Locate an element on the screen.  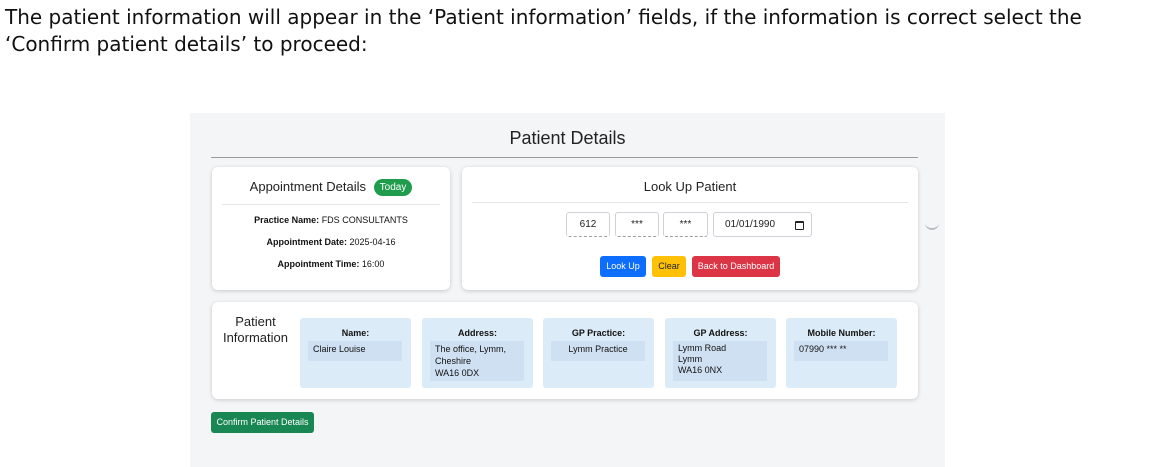
today-badge: Today is located at coordinates (393, 187).